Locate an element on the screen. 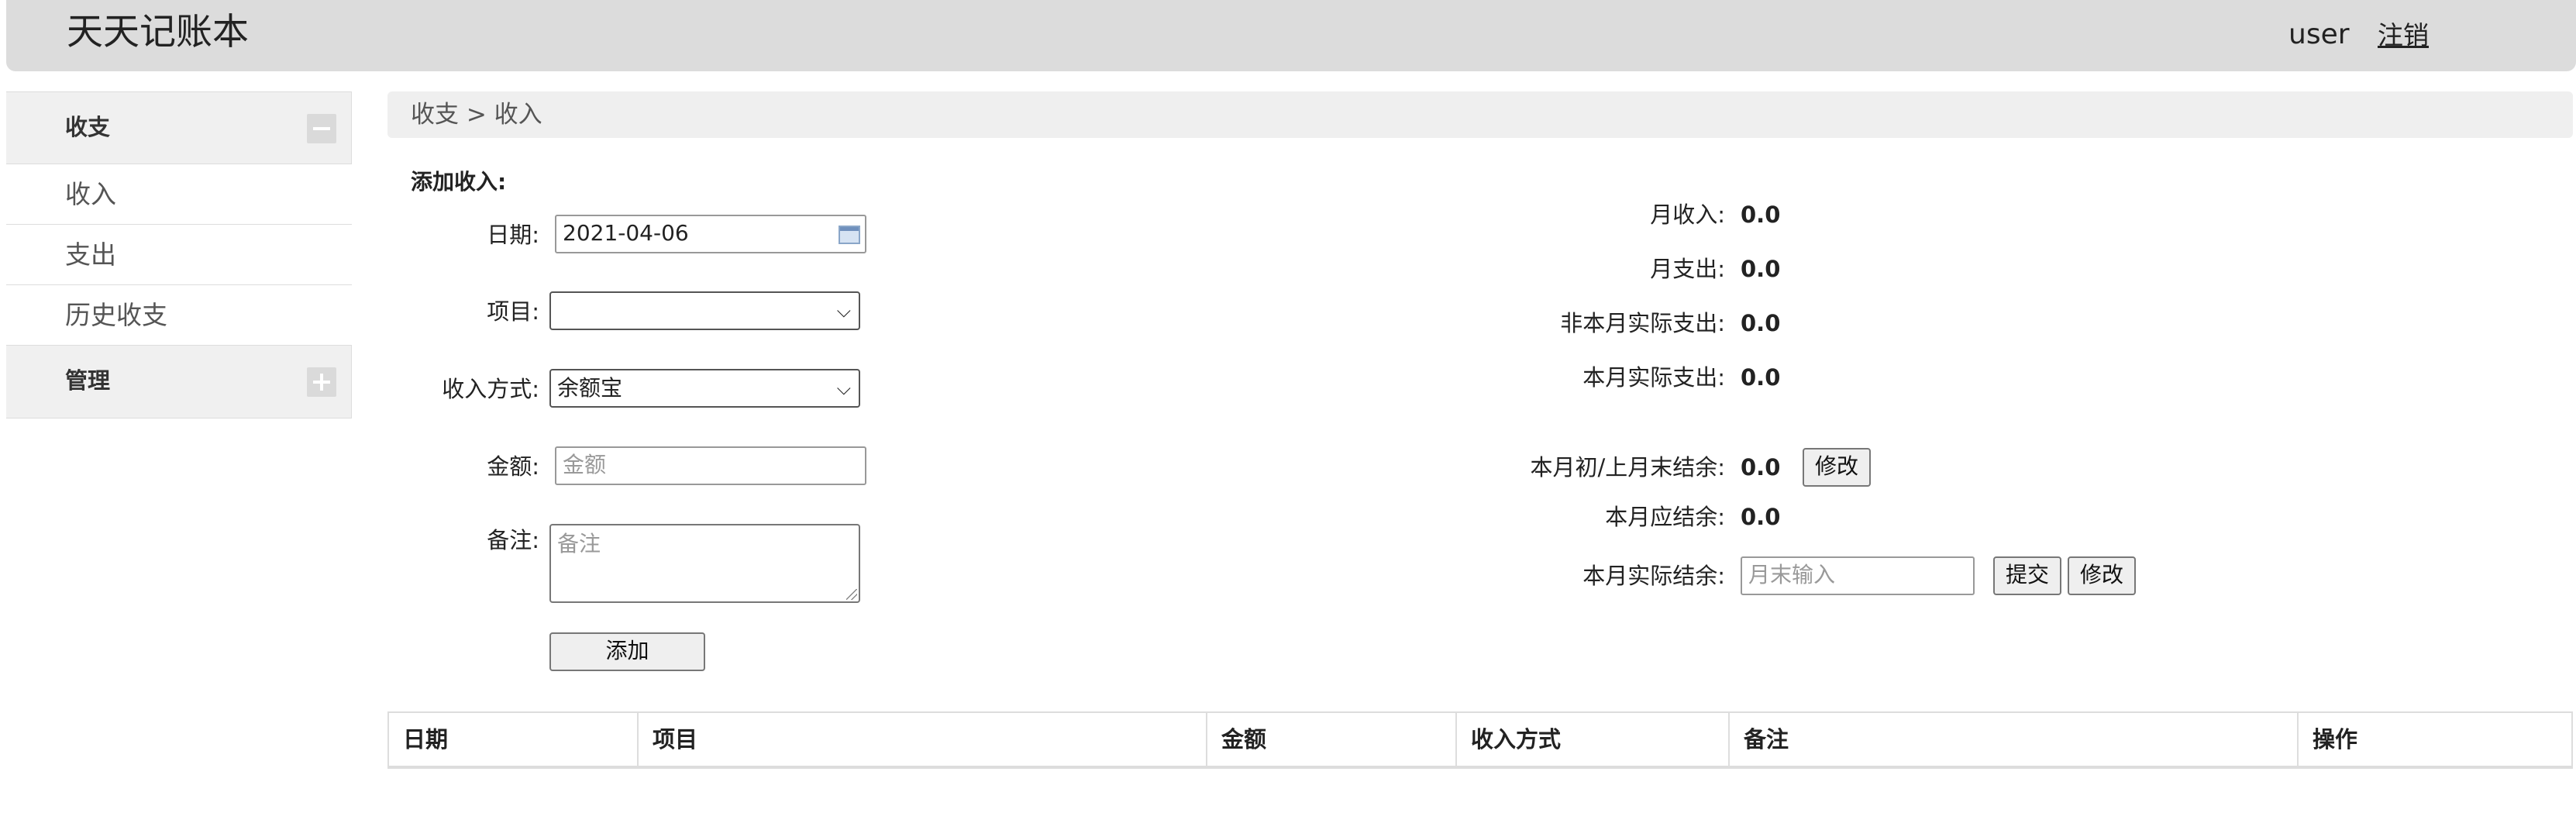  user-name: user is located at coordinates (2319, 34).